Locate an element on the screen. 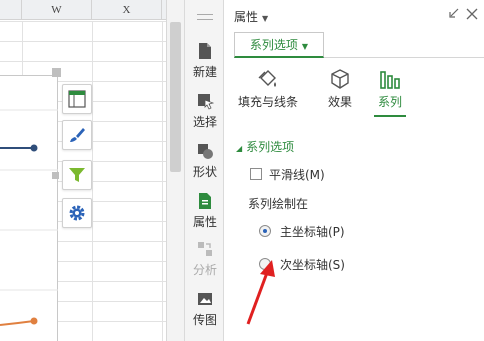 This screenshot has width=484, height=341. sidebar-item-label: 分析 is located at coordinates (204, 270).